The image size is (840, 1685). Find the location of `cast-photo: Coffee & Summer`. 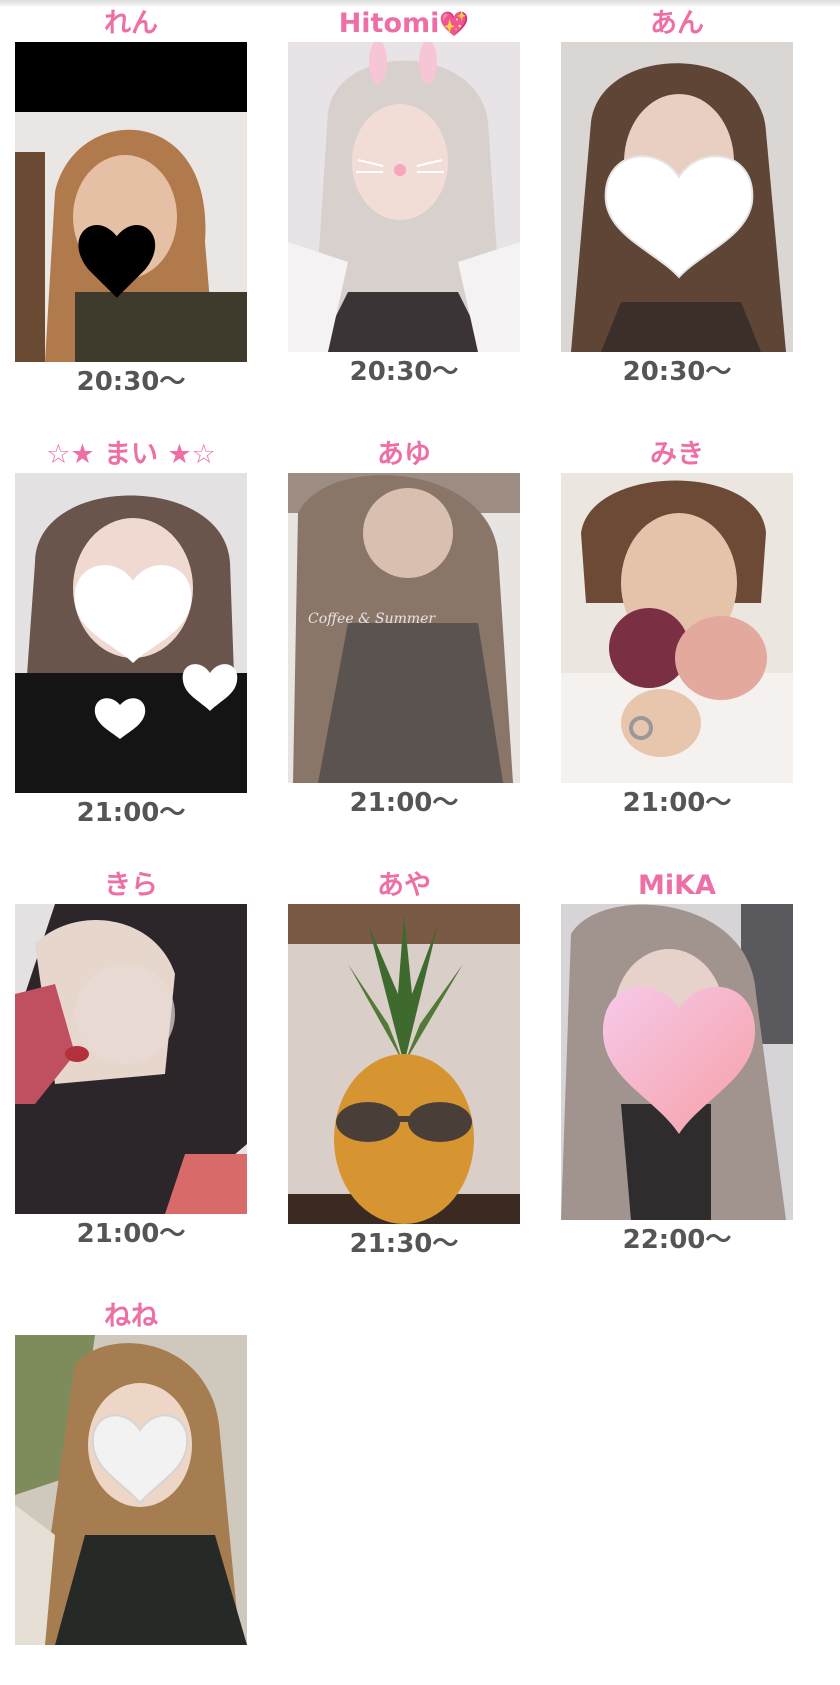

cast-photo: Coffee & Summer is located at coordinates (404, 628).